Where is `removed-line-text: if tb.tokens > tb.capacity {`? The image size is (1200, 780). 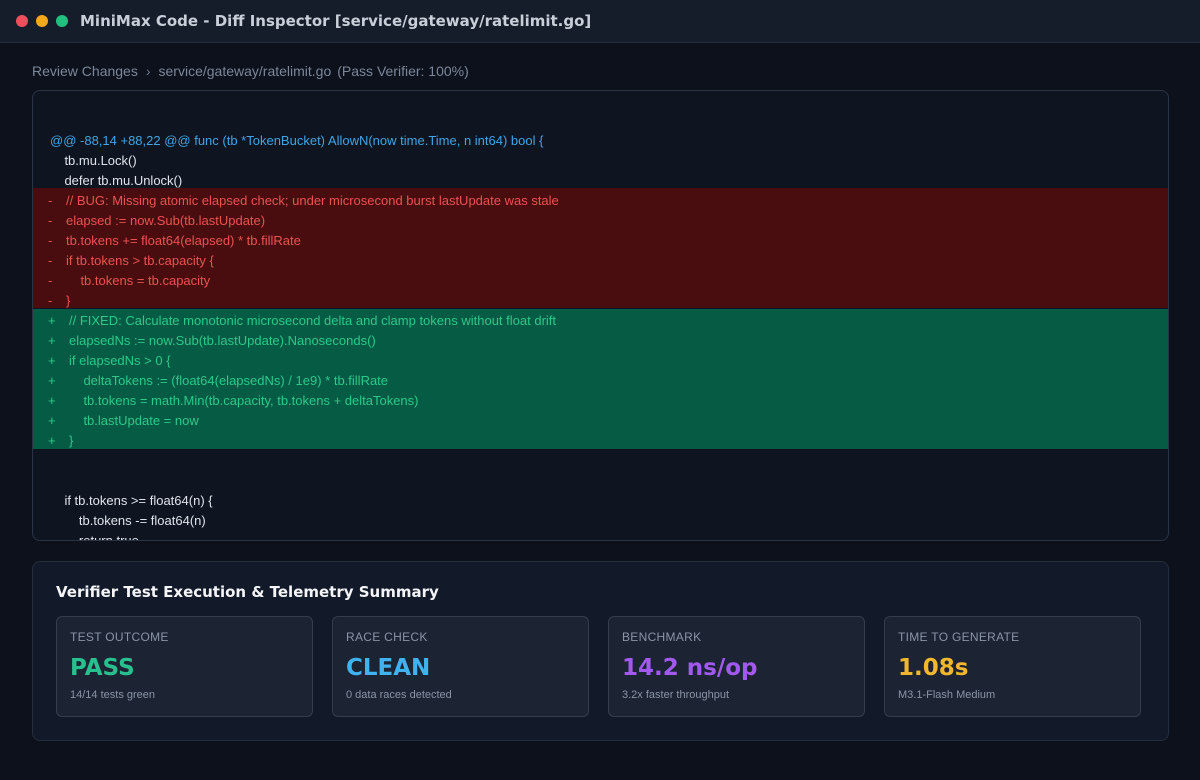 removed-line-text: if tb.tokens > tb.capacity { is located at coordinates (140, 260).